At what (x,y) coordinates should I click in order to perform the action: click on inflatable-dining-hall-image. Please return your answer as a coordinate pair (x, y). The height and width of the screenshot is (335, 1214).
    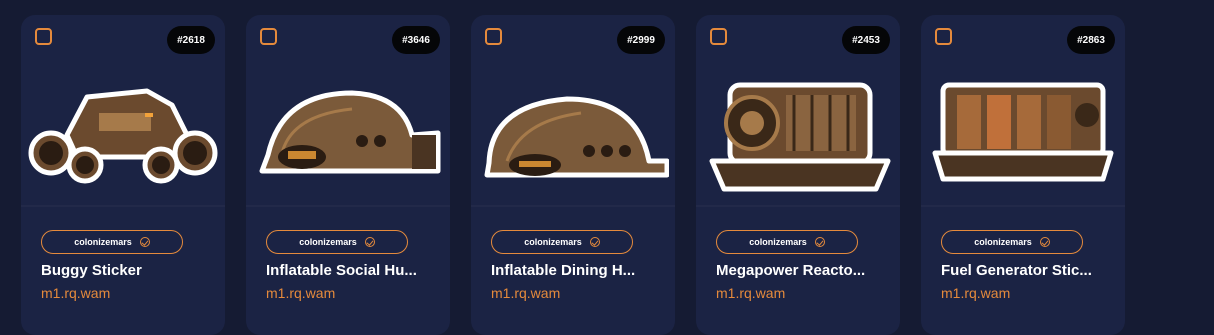
    Looking at the image, I should click on (576, 137).